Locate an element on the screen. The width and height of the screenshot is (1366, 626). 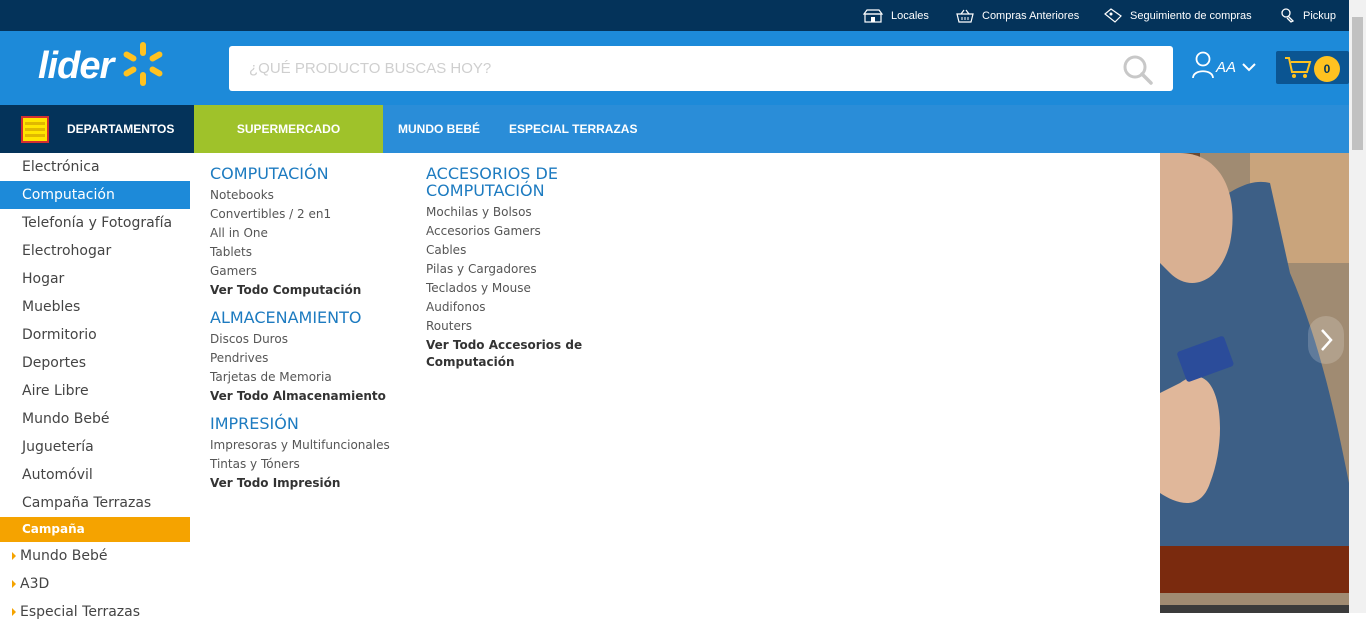
sidebar-item-deportes: Deportes is located at coordinates (95, 363).